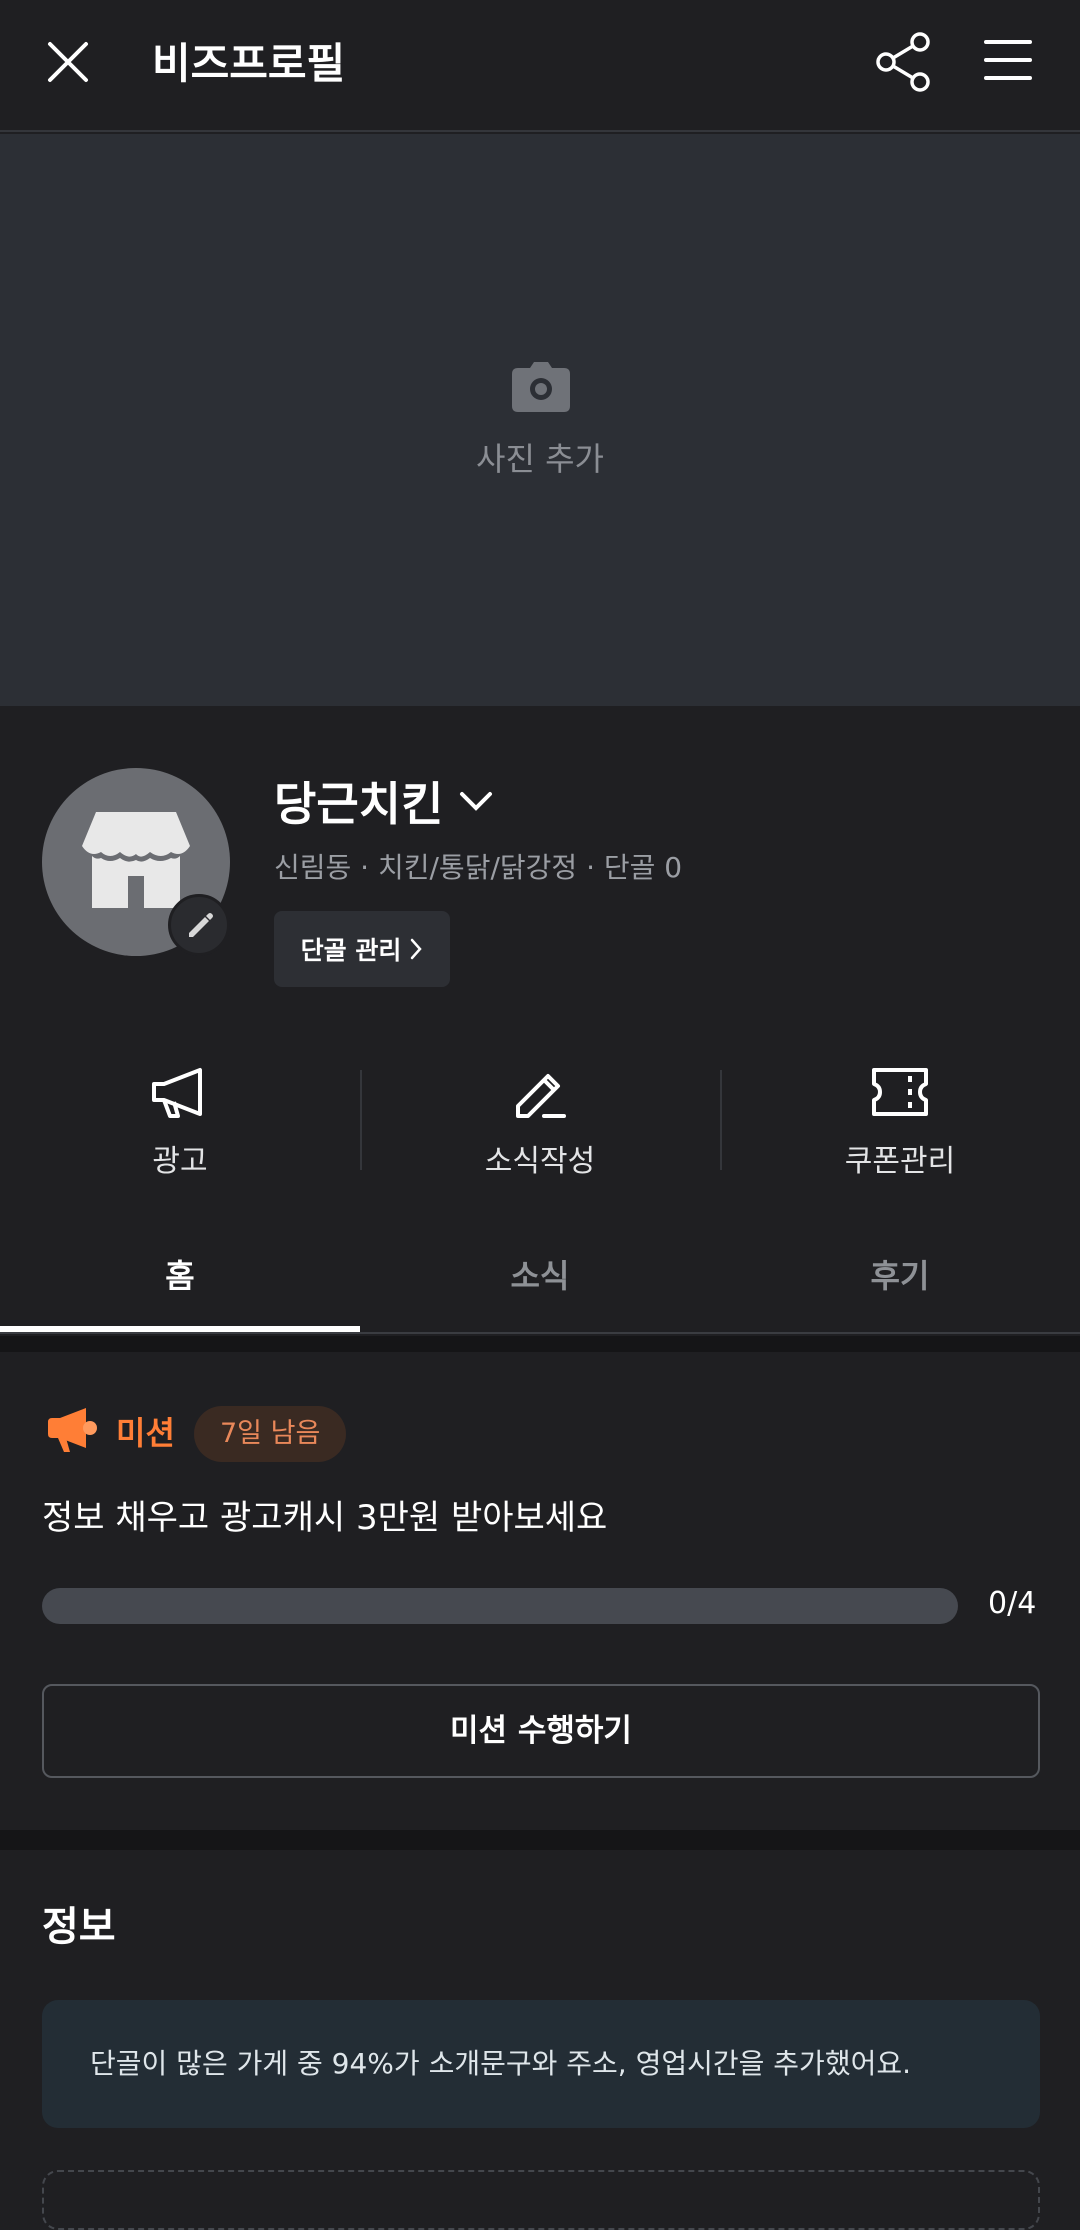 Image resolution: width=1080 pixels, height=2230 pixels. I want to click on tab-reviews: 후기, so click(900, 1276).